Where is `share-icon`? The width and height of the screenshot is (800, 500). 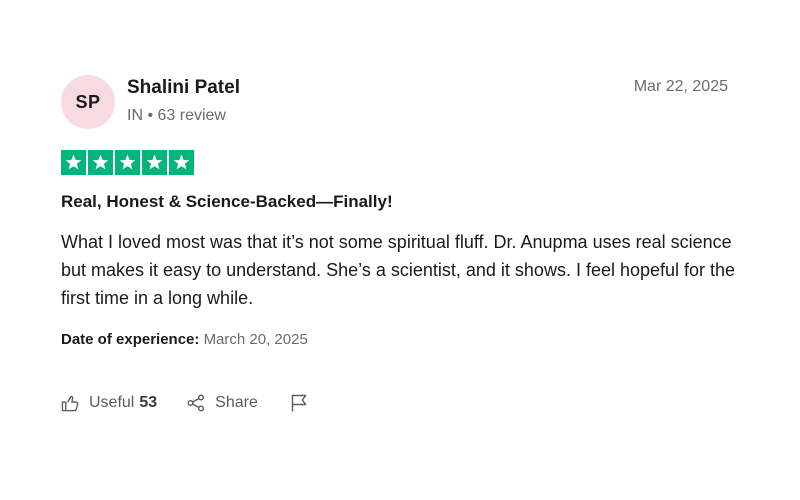
share-icon is located at coordinates (196, 403).